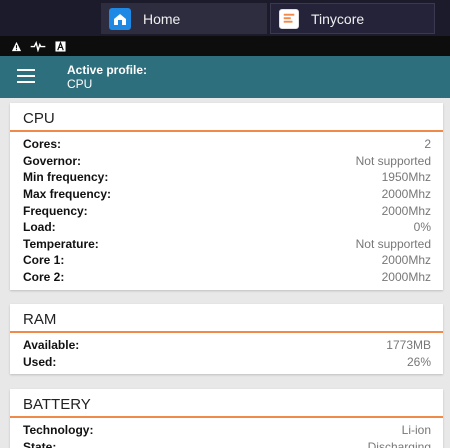 The width and height of the screenshot is (450, 448). I want to click on cpu-row-core-1: Core 1: 2000Mhz, so click(227, 260).